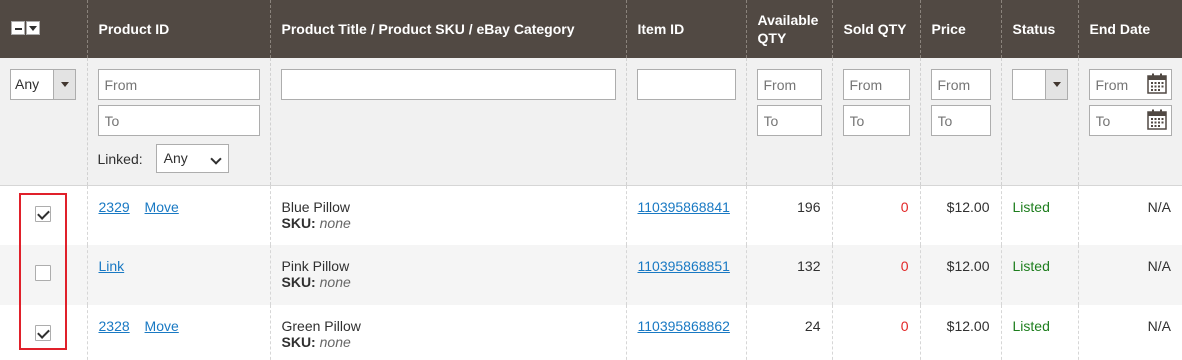 This screenshot has height=360, width=1182. Describe the element at coordinates (788, 332) in the screenshot. I see `available-qty-cell: 24` at that location.